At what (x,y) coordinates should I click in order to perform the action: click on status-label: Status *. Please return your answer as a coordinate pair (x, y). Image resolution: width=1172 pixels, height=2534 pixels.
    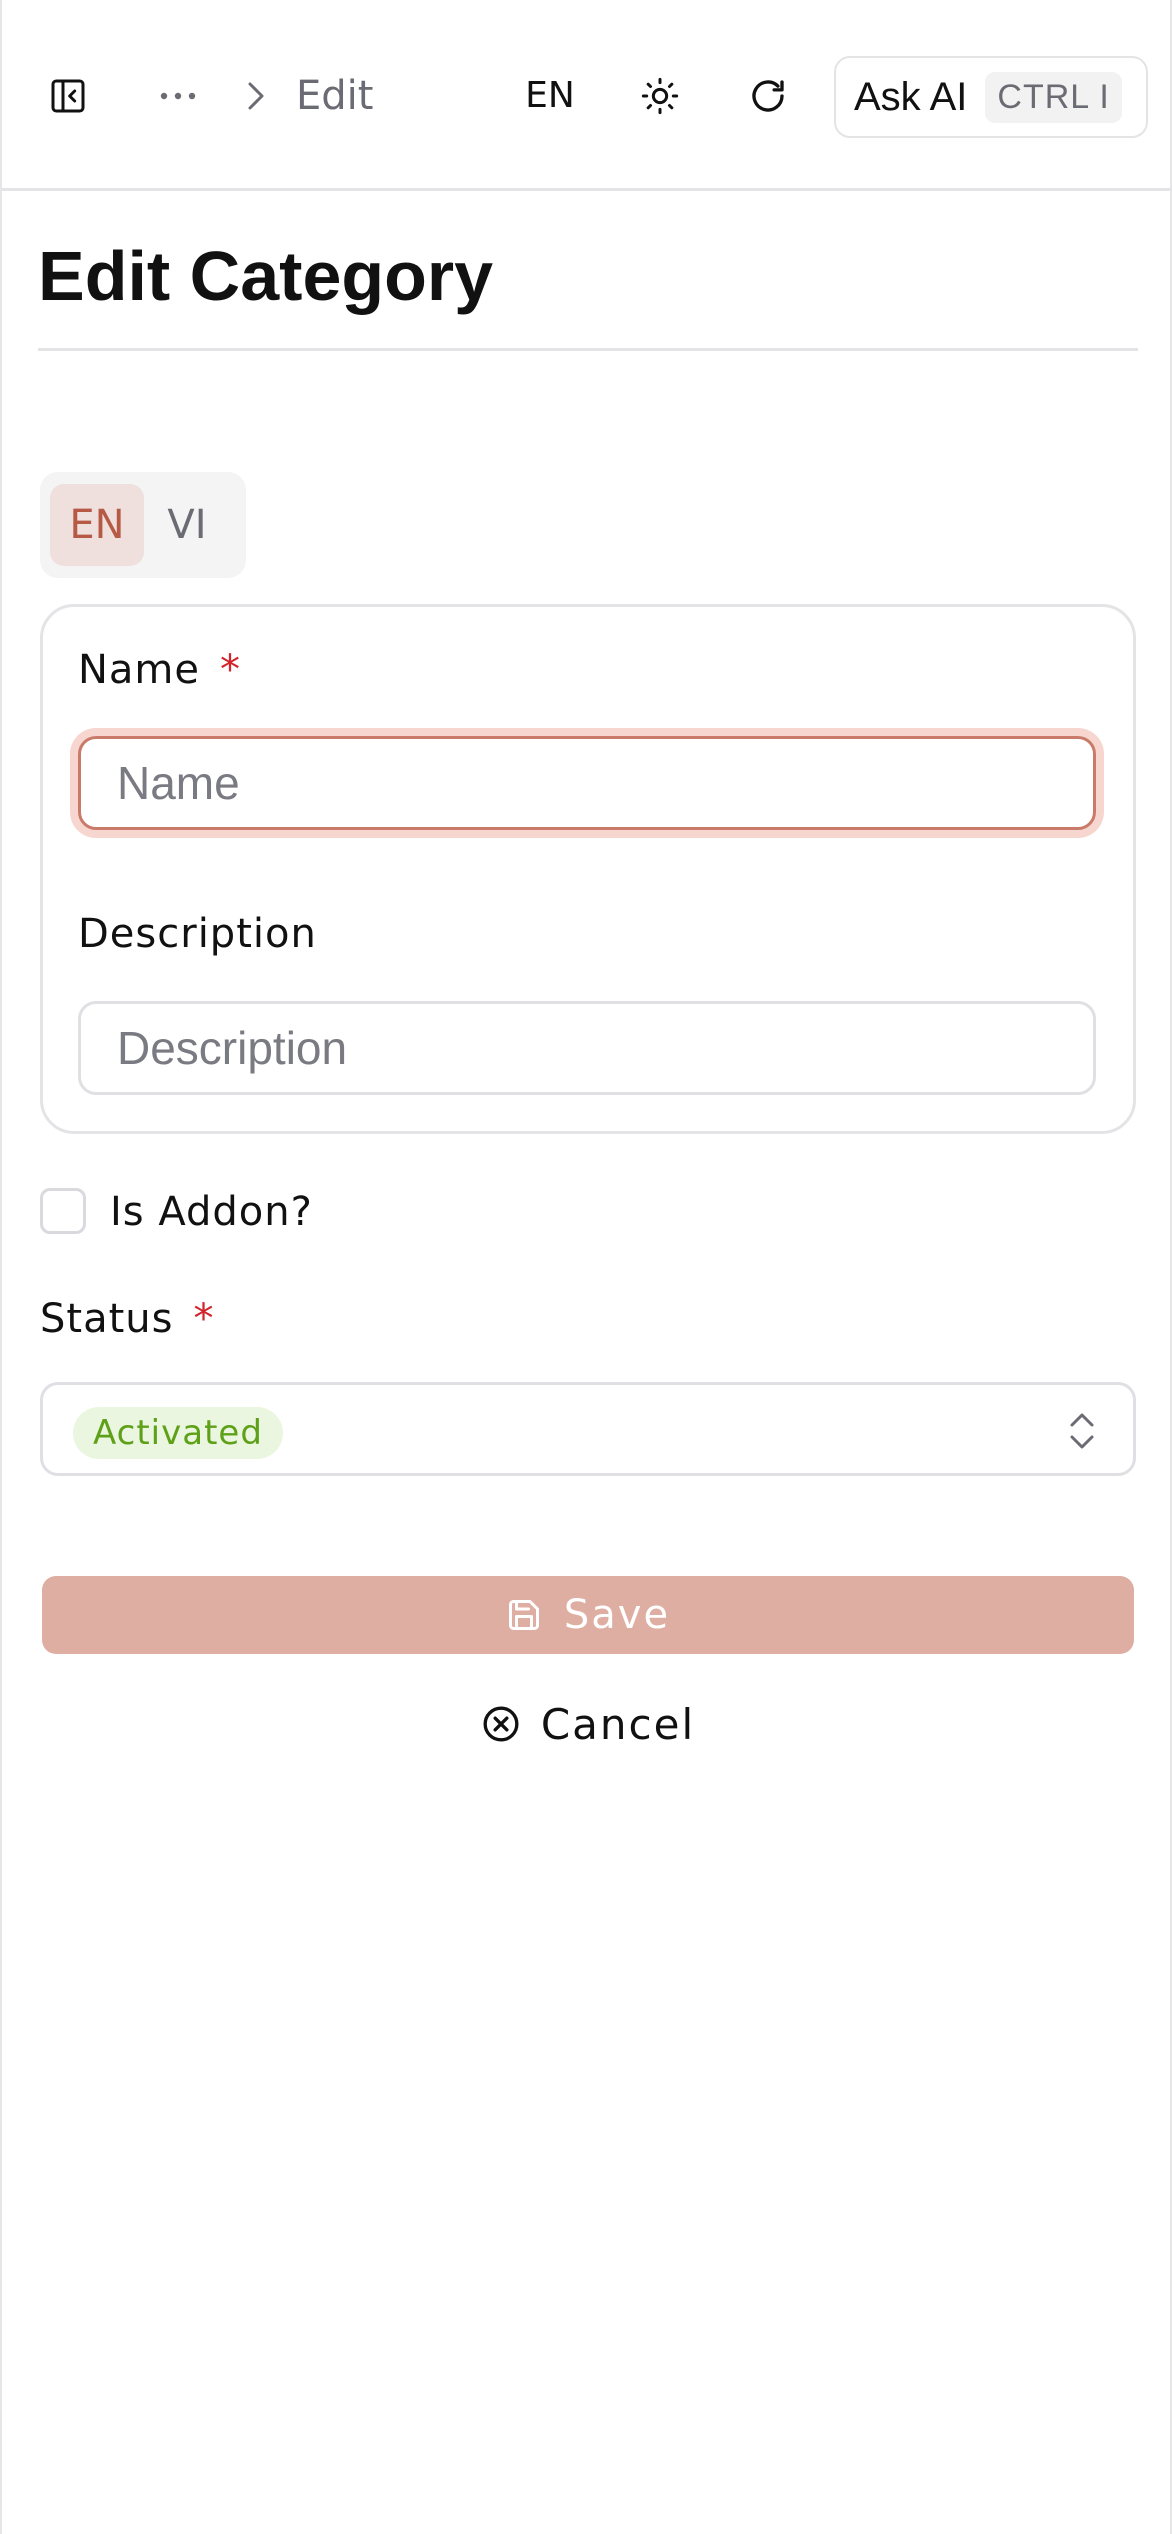
    Looking at the image, I should click on (127, 1319).